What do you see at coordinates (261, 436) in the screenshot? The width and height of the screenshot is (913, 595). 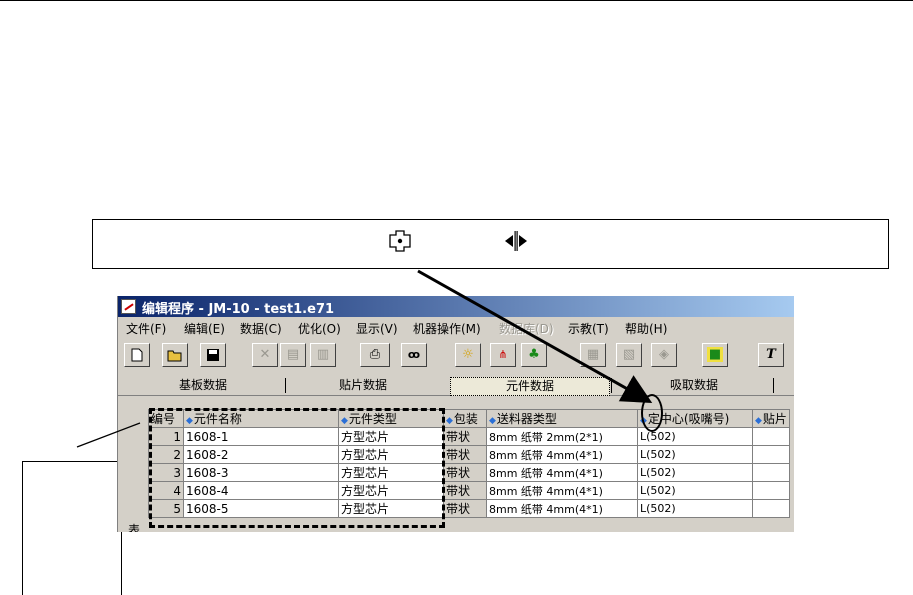 I see `cell-name: 1608-1` at bounding box center [261, 436].